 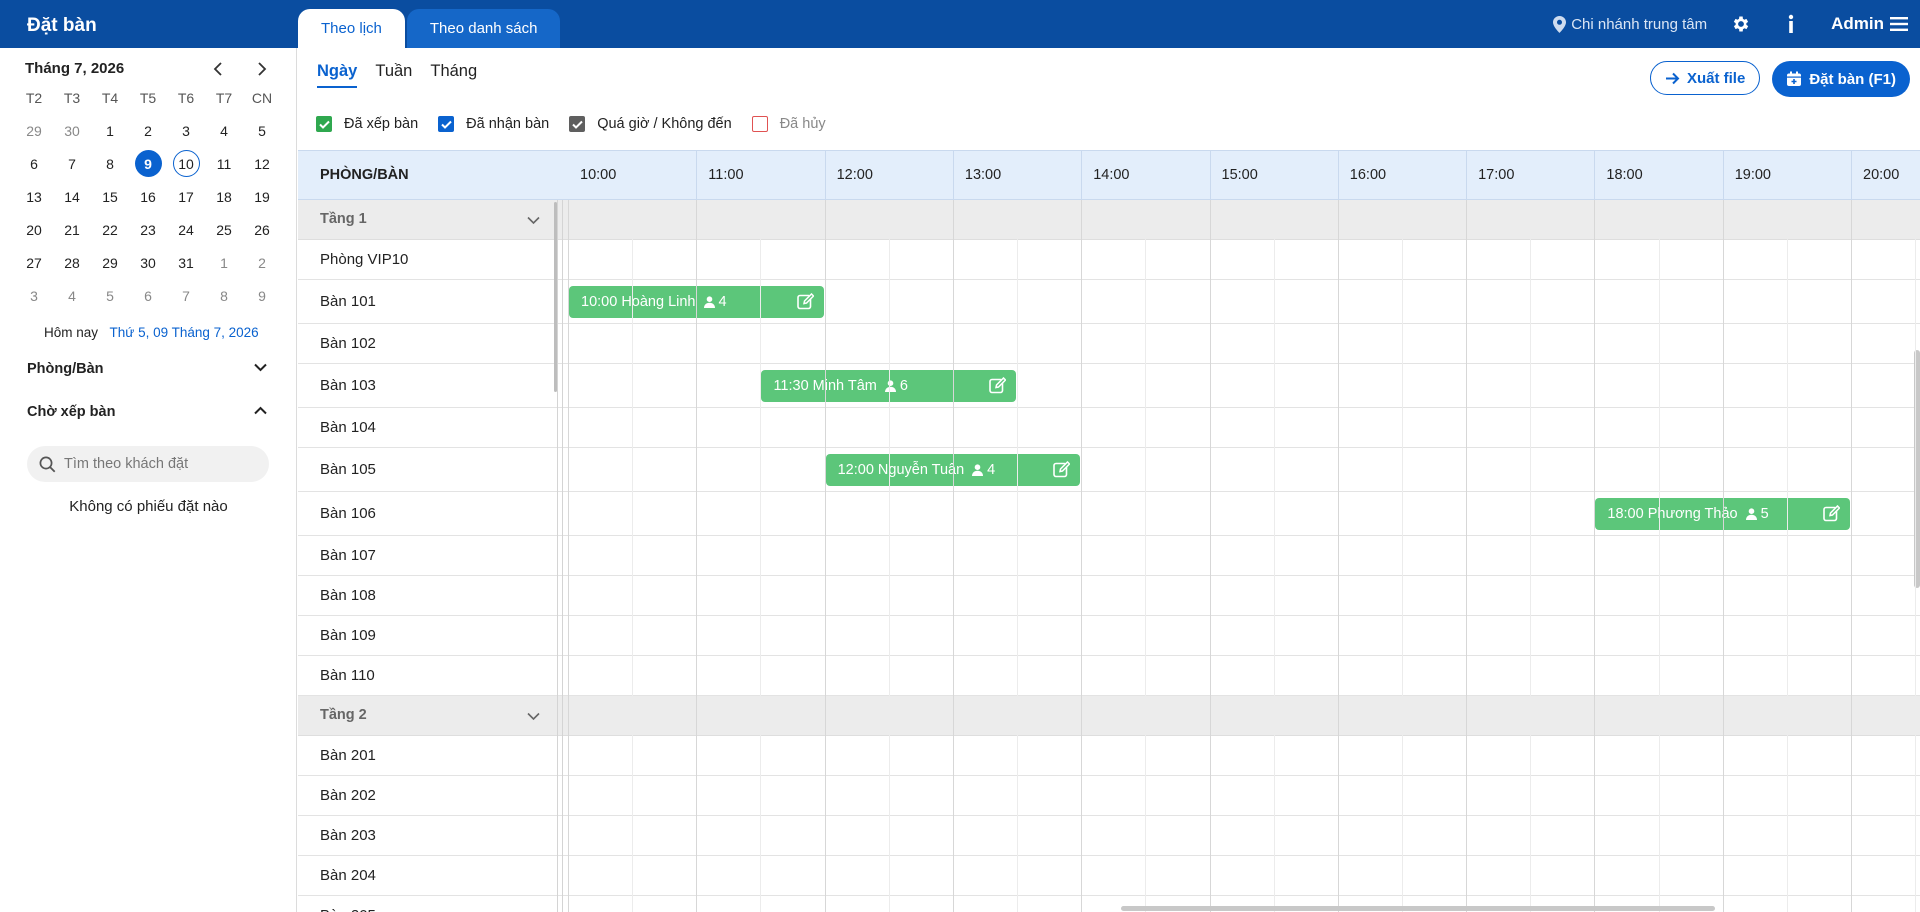 What do you see at coordinates (110, 196) in the screenshot?
I see `calendar-day: 15` at bounding box center [110, 196].